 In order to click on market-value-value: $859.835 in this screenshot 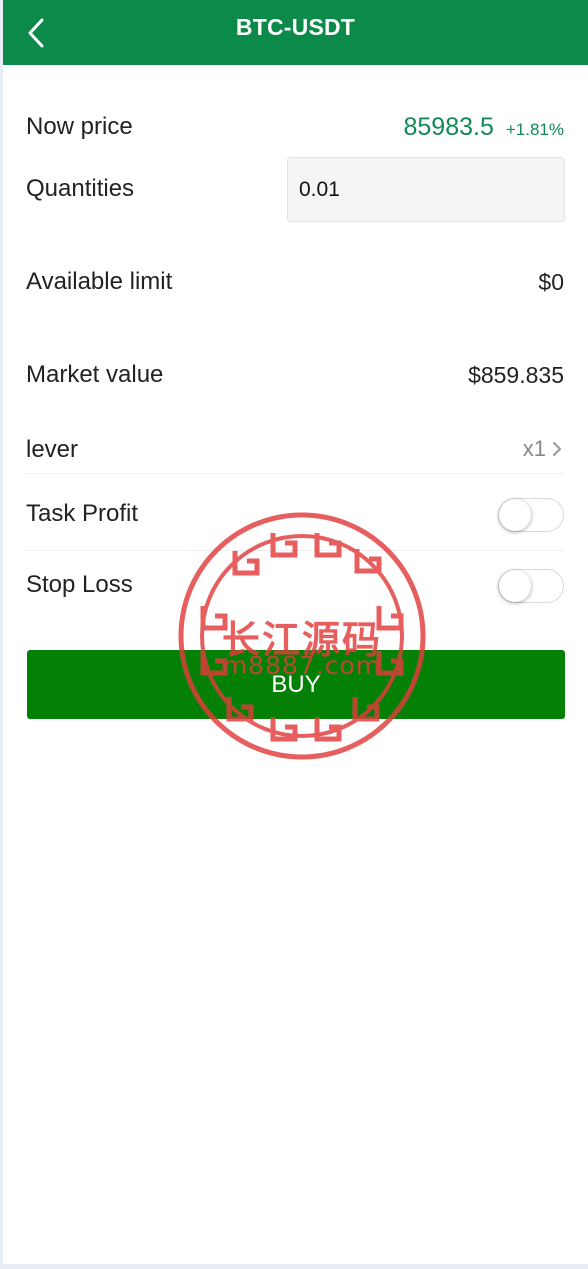, I will do `click(516, 375)`.